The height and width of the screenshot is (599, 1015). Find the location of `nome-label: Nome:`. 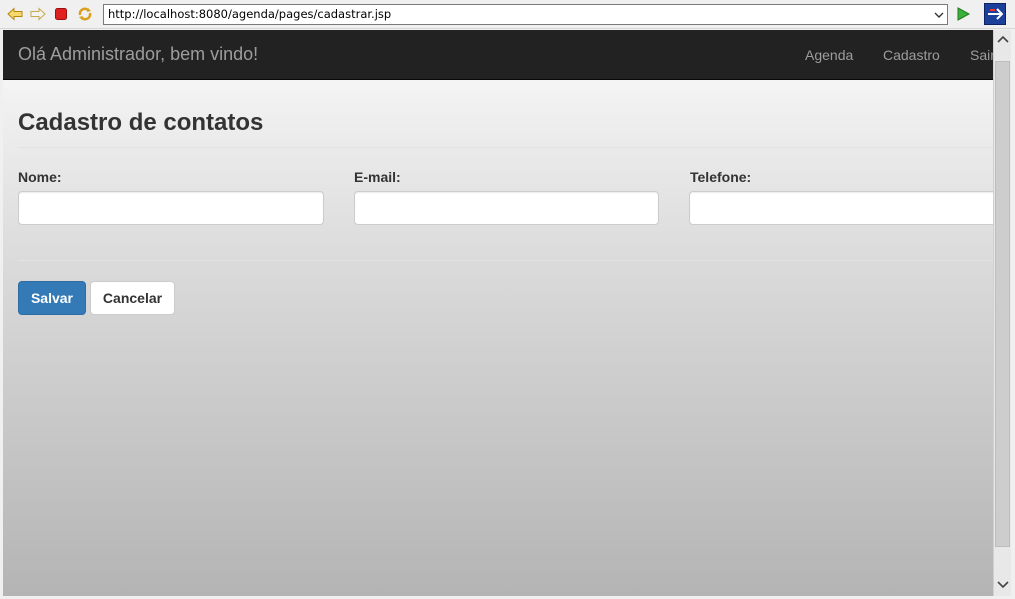

nome-label: Nome: is located at coordinates (40, 177).